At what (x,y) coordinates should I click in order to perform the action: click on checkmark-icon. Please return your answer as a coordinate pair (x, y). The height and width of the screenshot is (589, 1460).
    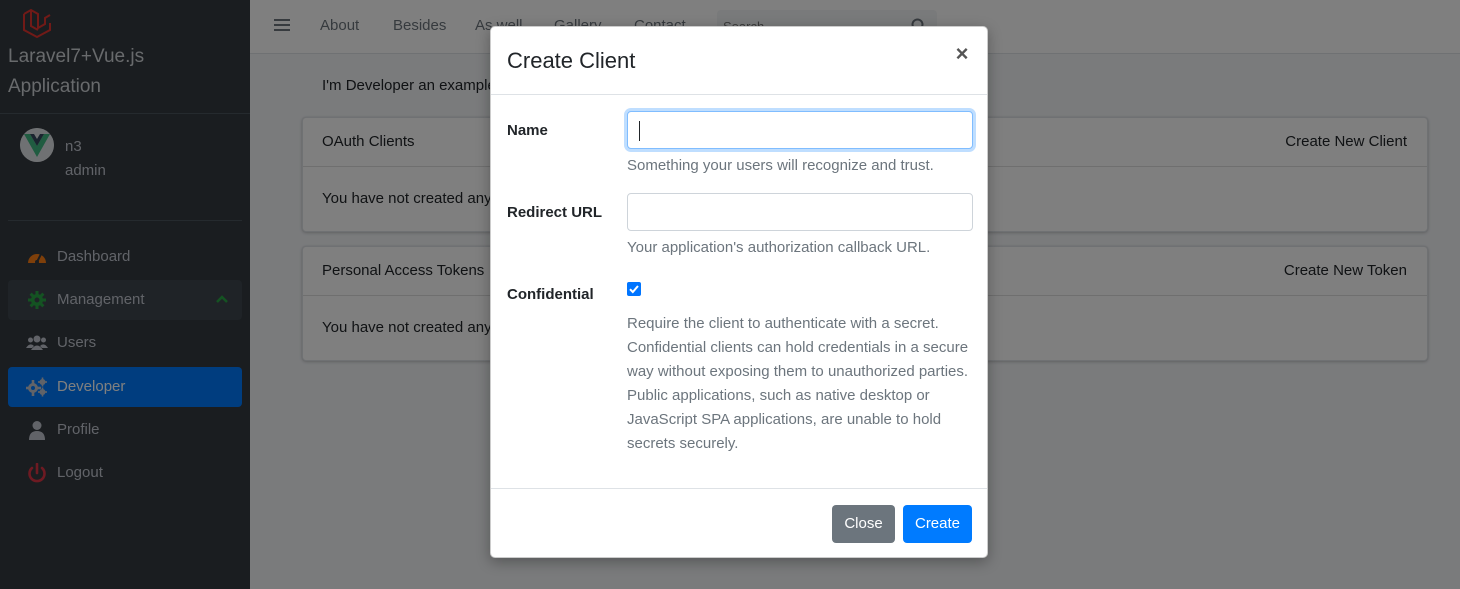
    Looking at the image, I should click on (634, 289).